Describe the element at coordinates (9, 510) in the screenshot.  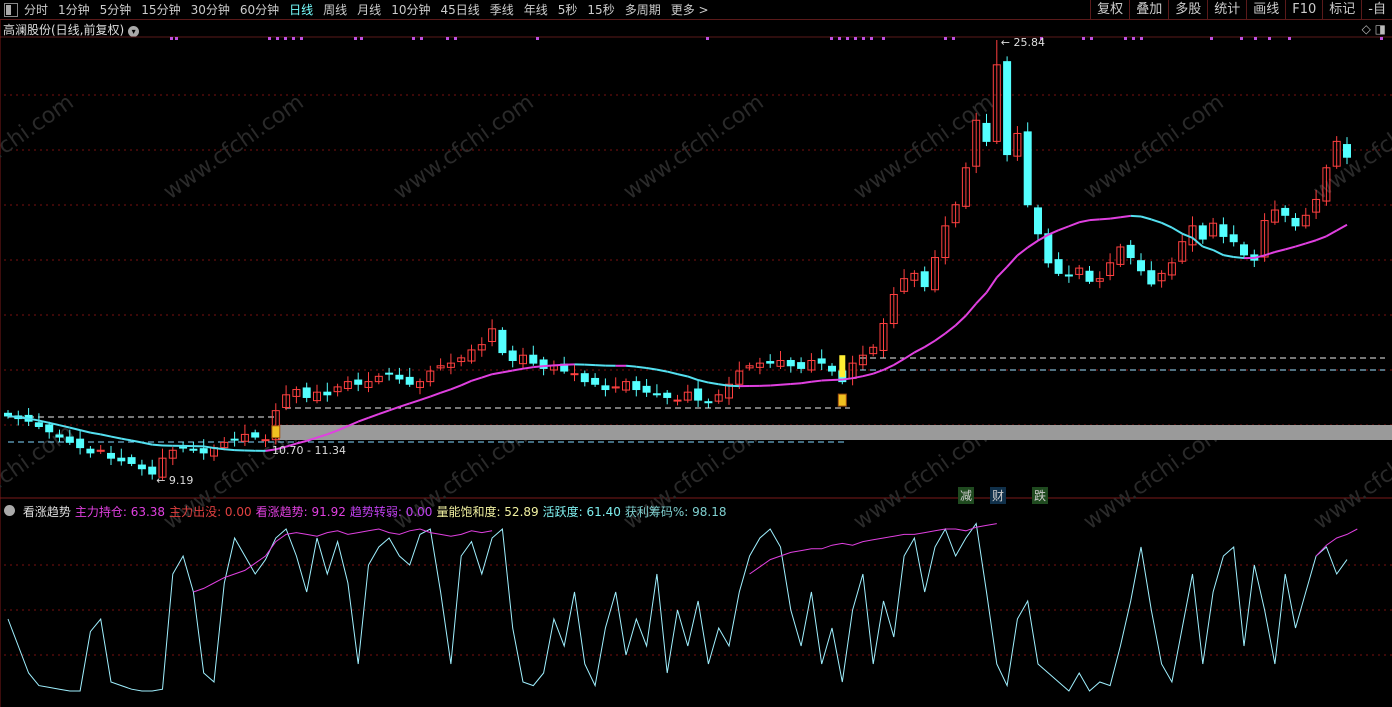
I see `indicator-menu-icon` at that location.